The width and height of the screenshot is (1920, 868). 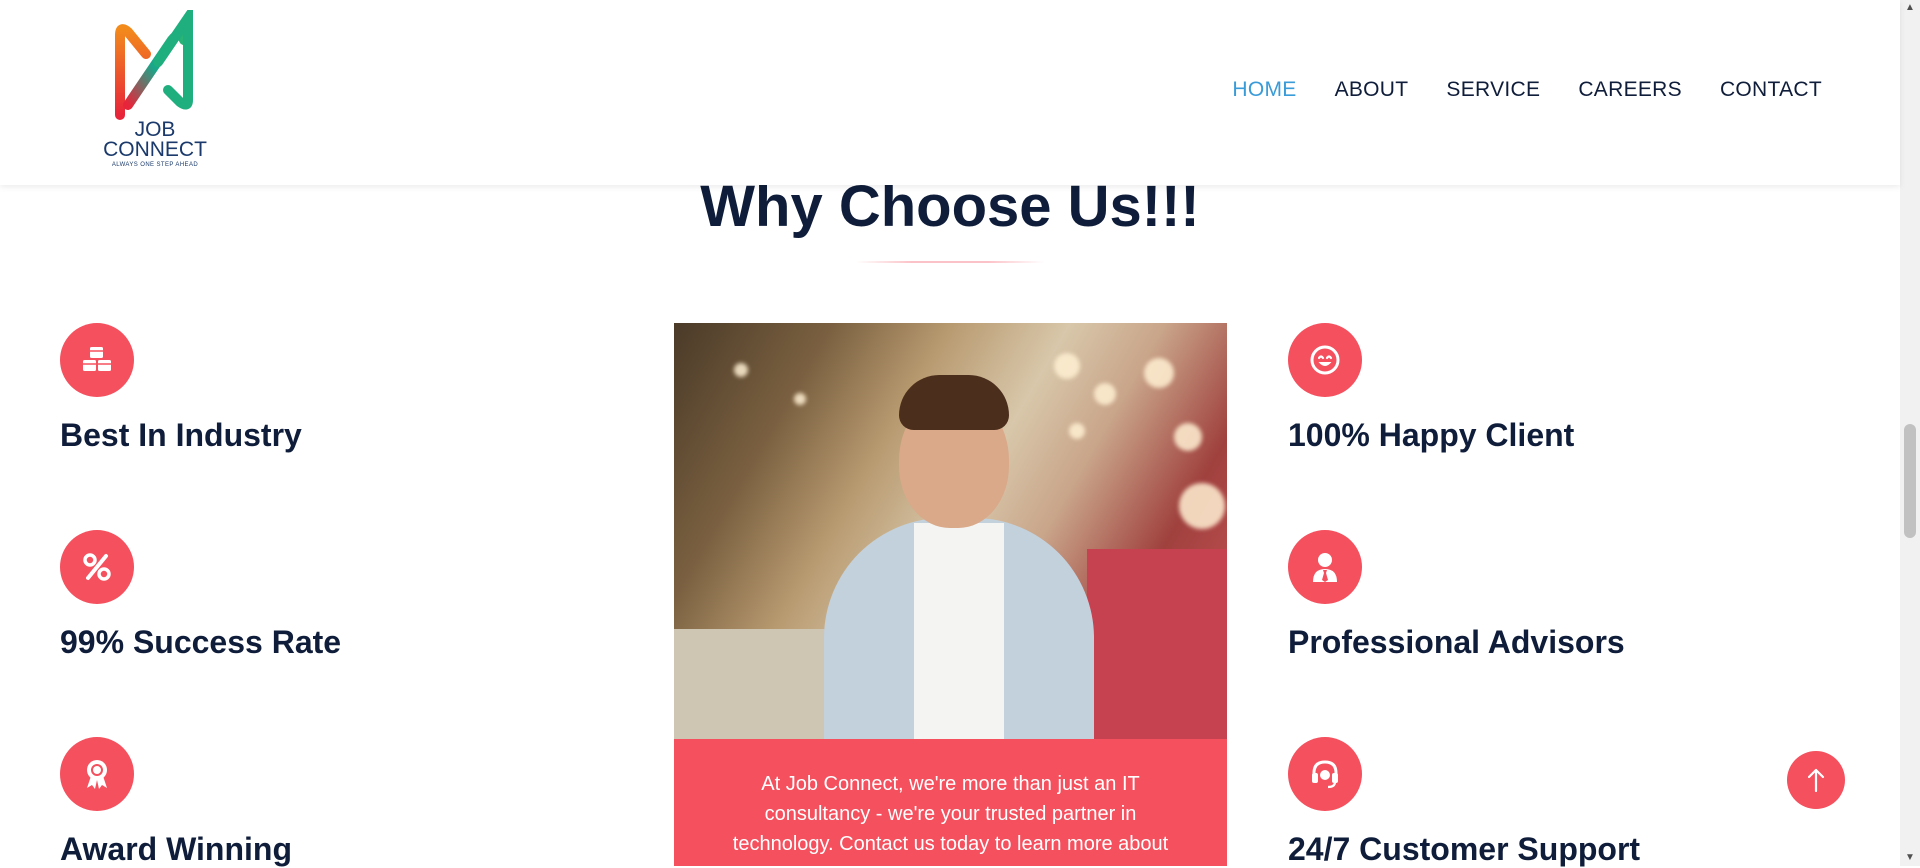 What do you see at coordinates (176, 849) in the screenshot?
I see `feature-title: Award Winning` at bounding box center [176, 849].